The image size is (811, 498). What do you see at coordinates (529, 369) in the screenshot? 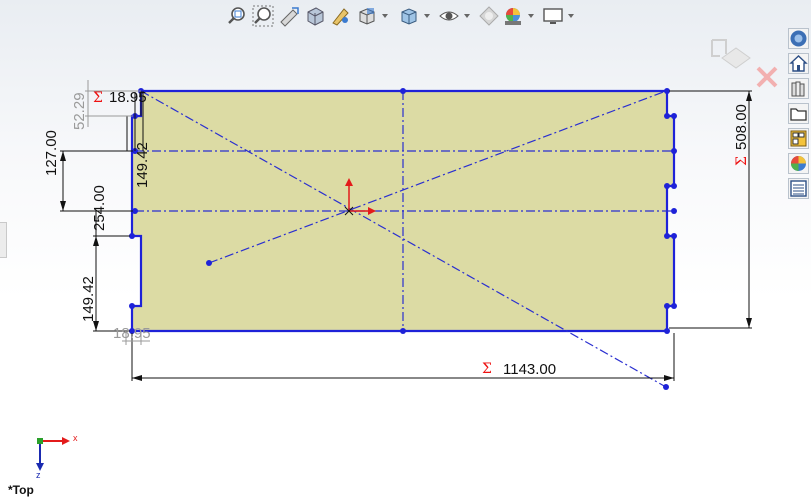
I see `dimension-overall-width: 1143.00` at bounding box center [529, 369].